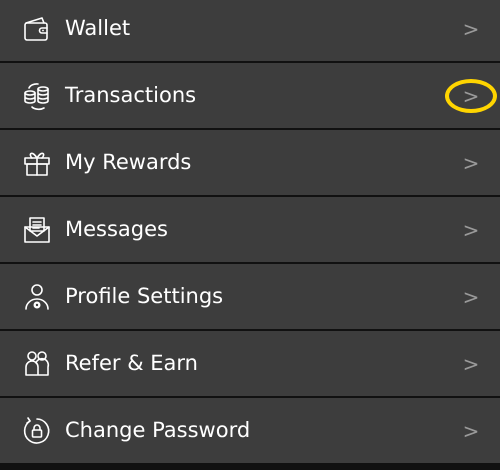 The image size is (500, 470). What do you see at coordinates (250, 163) in the screenshot?
I see `menu-item: My Rewards >` at bounding box center [250, 163].